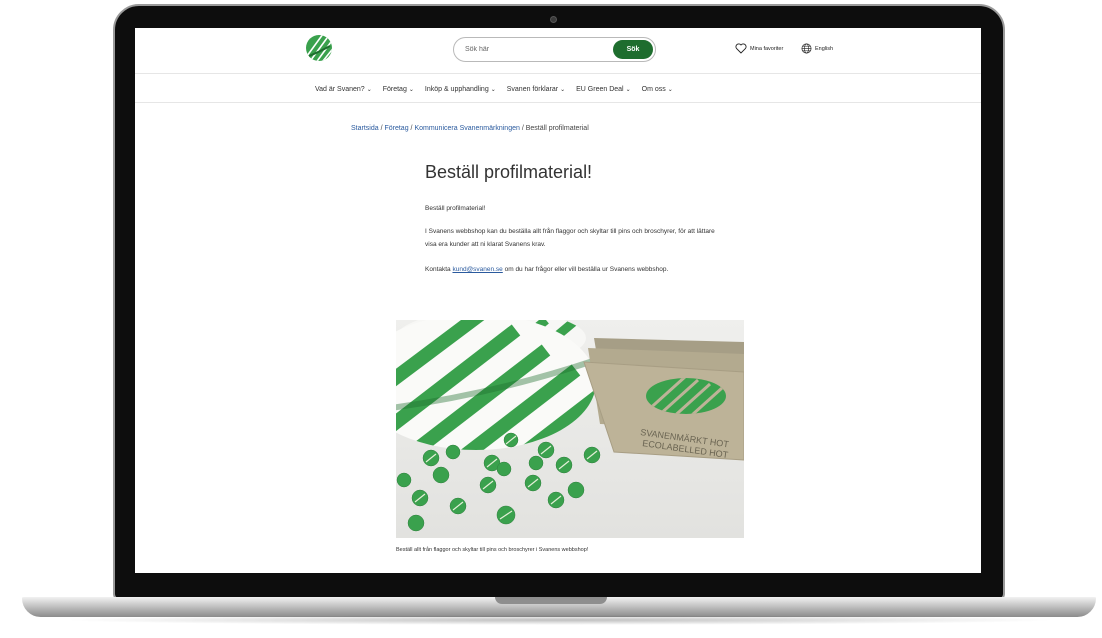 The image size is (1102, 638). I want to click on nav-item-om-oss: Om oss ⌄, so click(657, 89).